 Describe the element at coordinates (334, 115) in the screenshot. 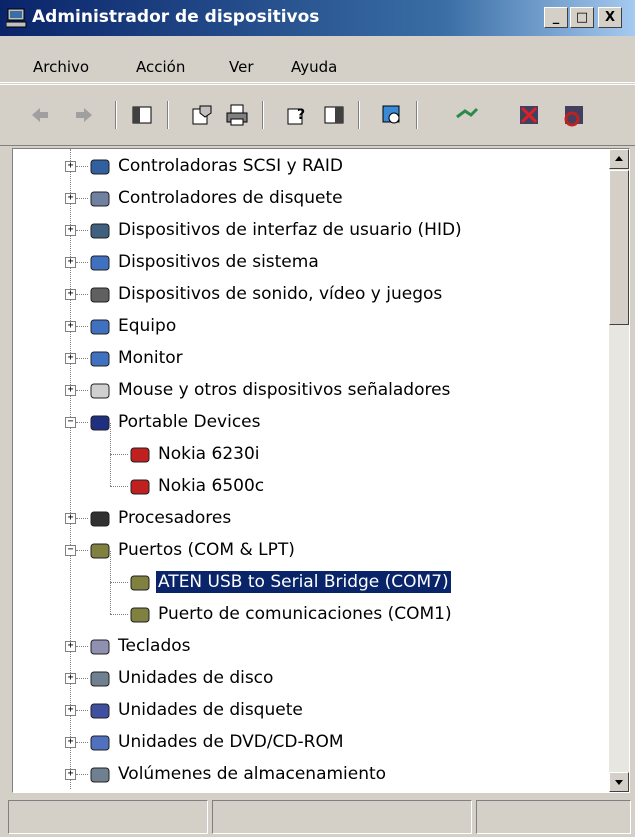

I see `show-hide-pane-icon` at that location.